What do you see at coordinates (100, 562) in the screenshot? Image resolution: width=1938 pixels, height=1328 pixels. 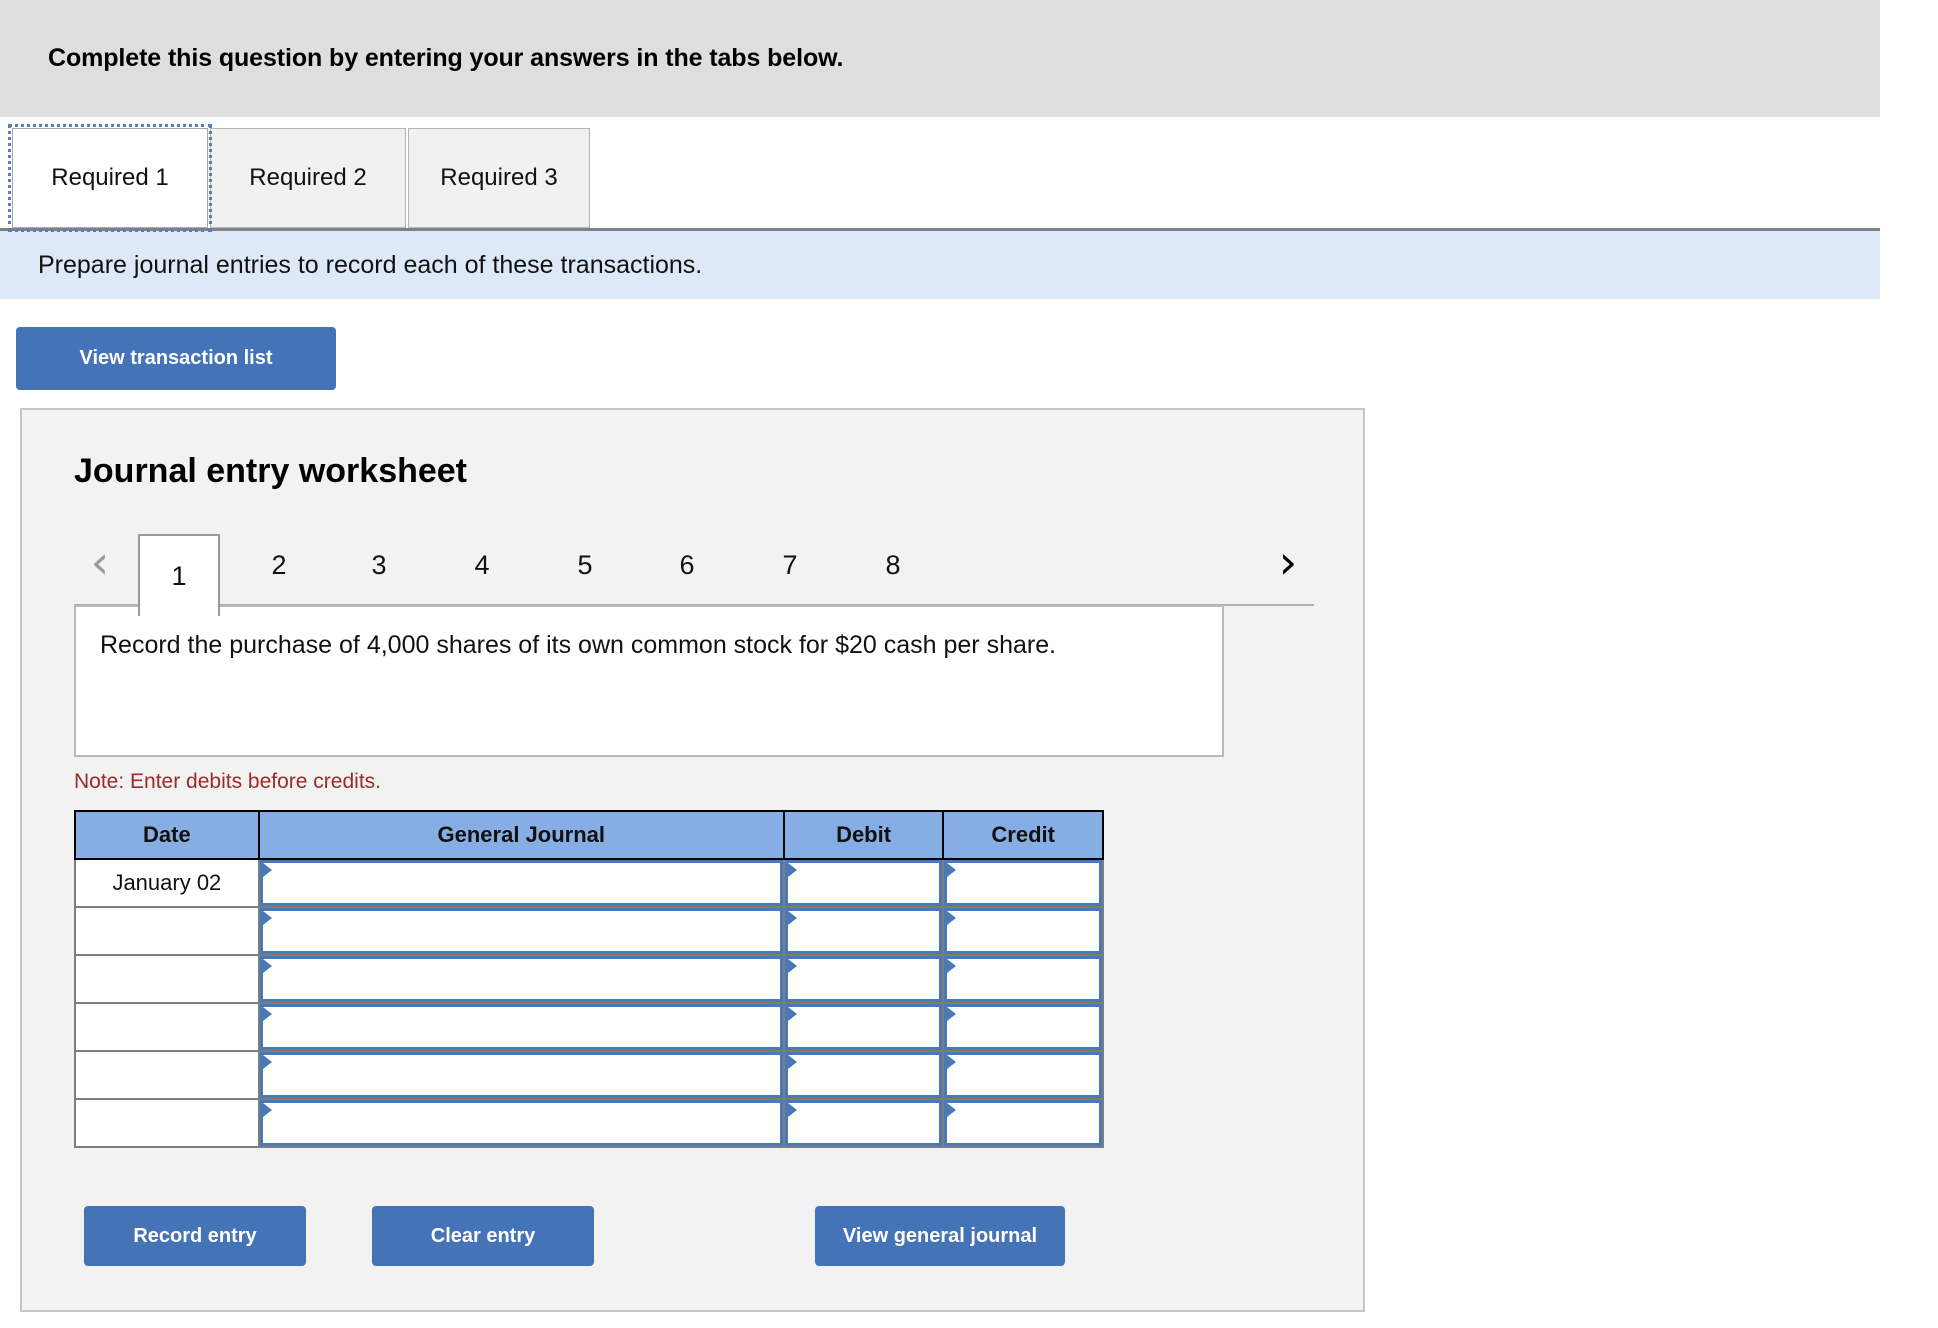 I see `chevron-left-icon: ‹` at bounding box center [100, 562].